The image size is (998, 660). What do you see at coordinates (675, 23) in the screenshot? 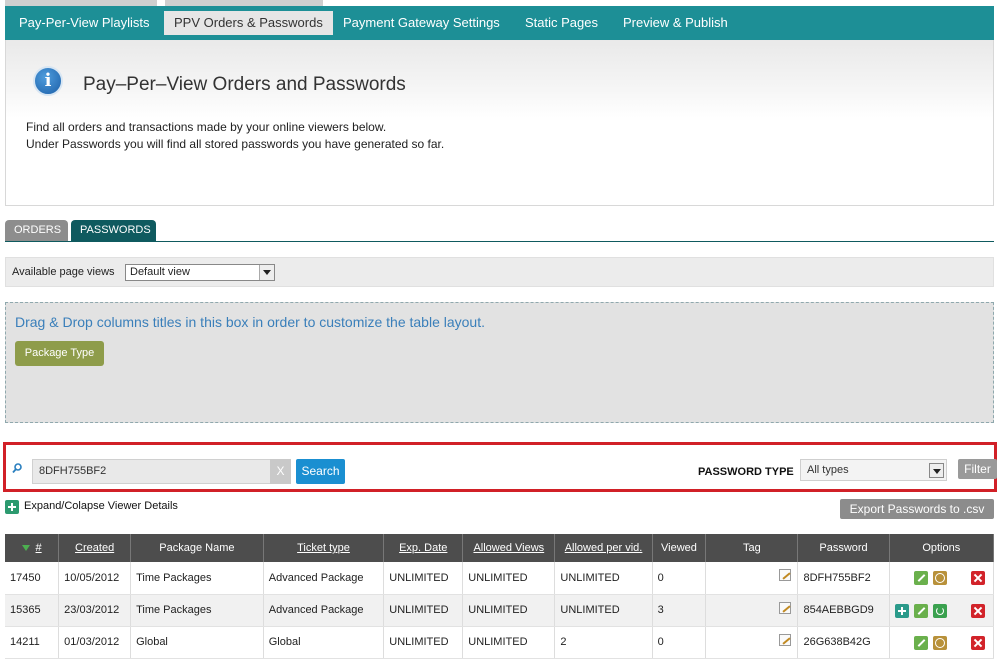
I see `nav-preview-publish: Preview & Publish` at bounding box center [675, 23].